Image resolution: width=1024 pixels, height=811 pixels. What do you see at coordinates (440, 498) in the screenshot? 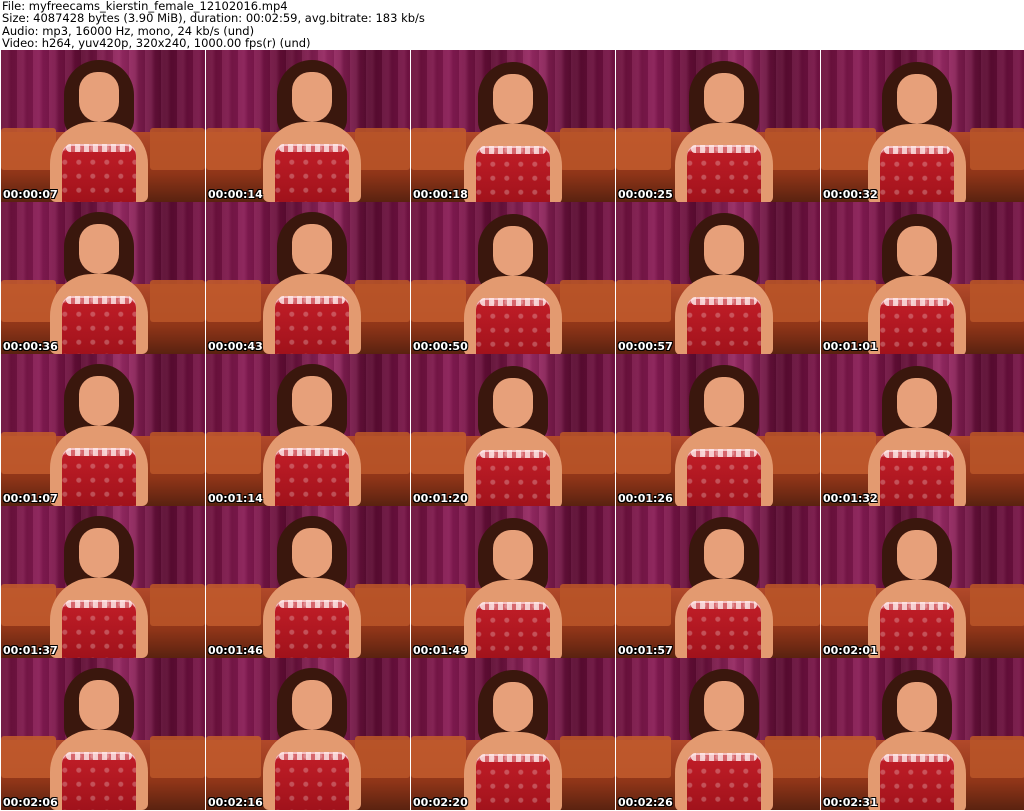
I see `timestamp-label: 00:01:20` at bounding box center [440, 498].